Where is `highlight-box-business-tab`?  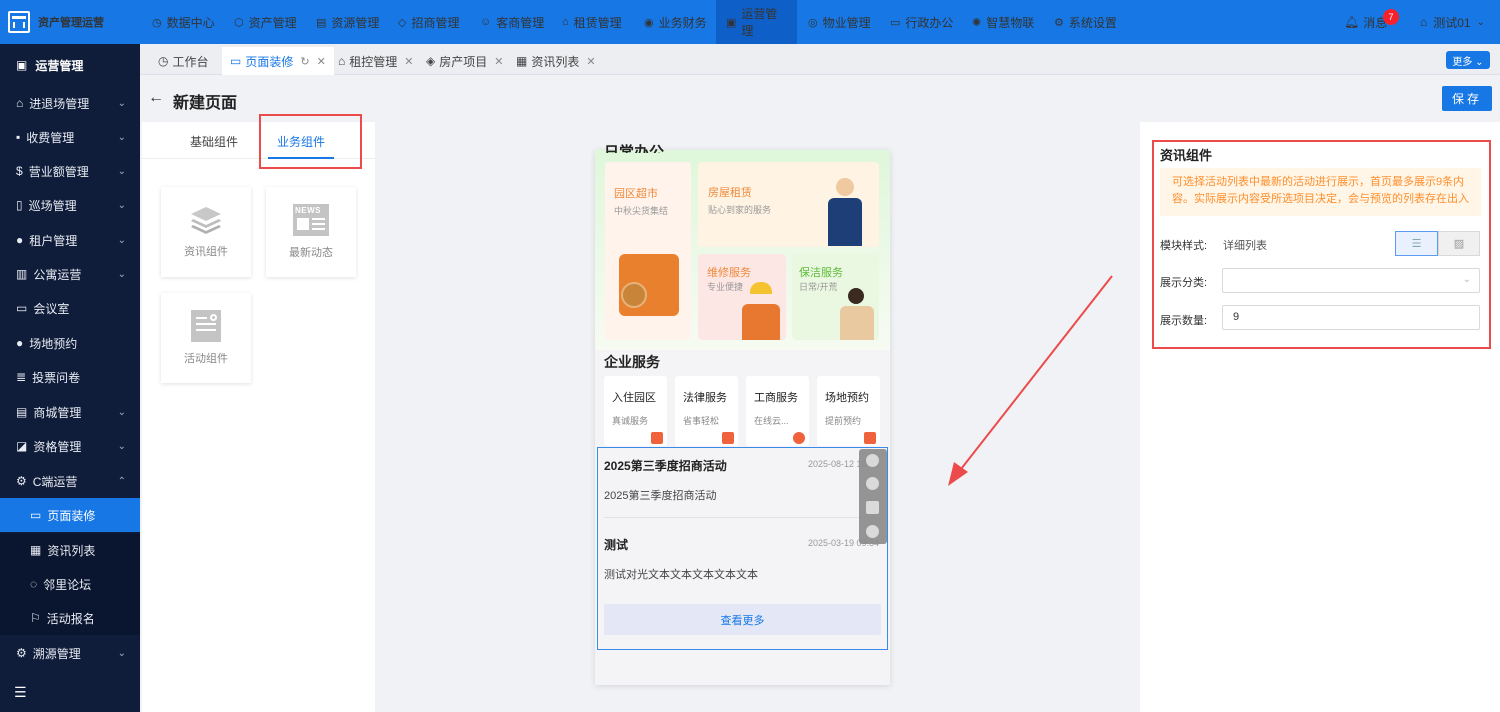 highlight-box-business-tab is located at coordinates (310, 141).